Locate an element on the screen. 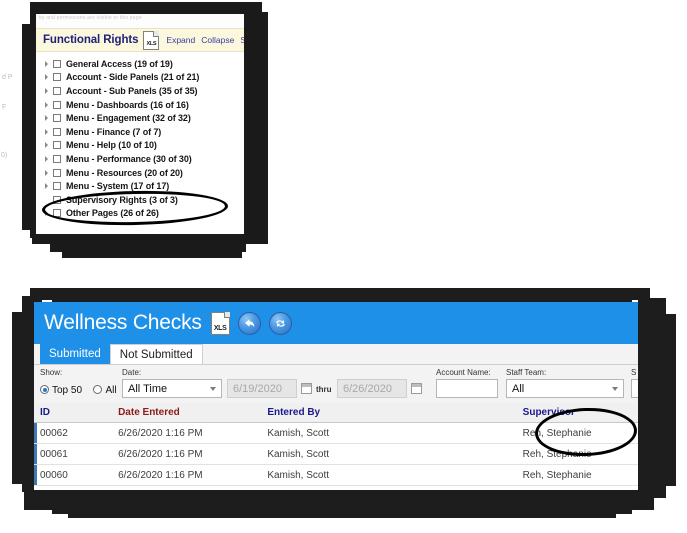  calendar-icon-from is located at coordinates (306, 388).